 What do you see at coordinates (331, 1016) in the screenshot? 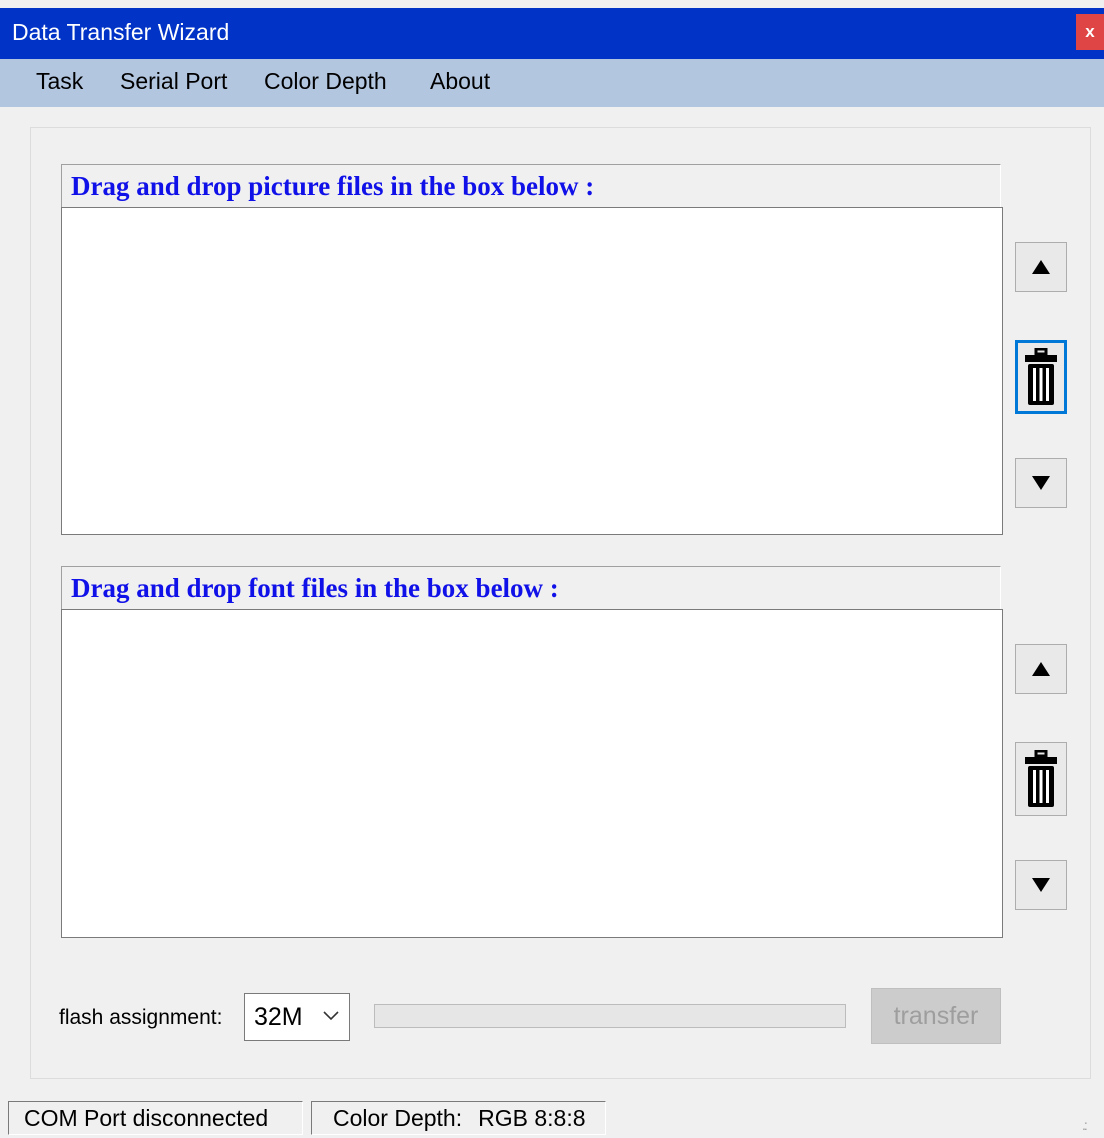
I see `chevron-down-icon` at bounding box center [331, 1016].